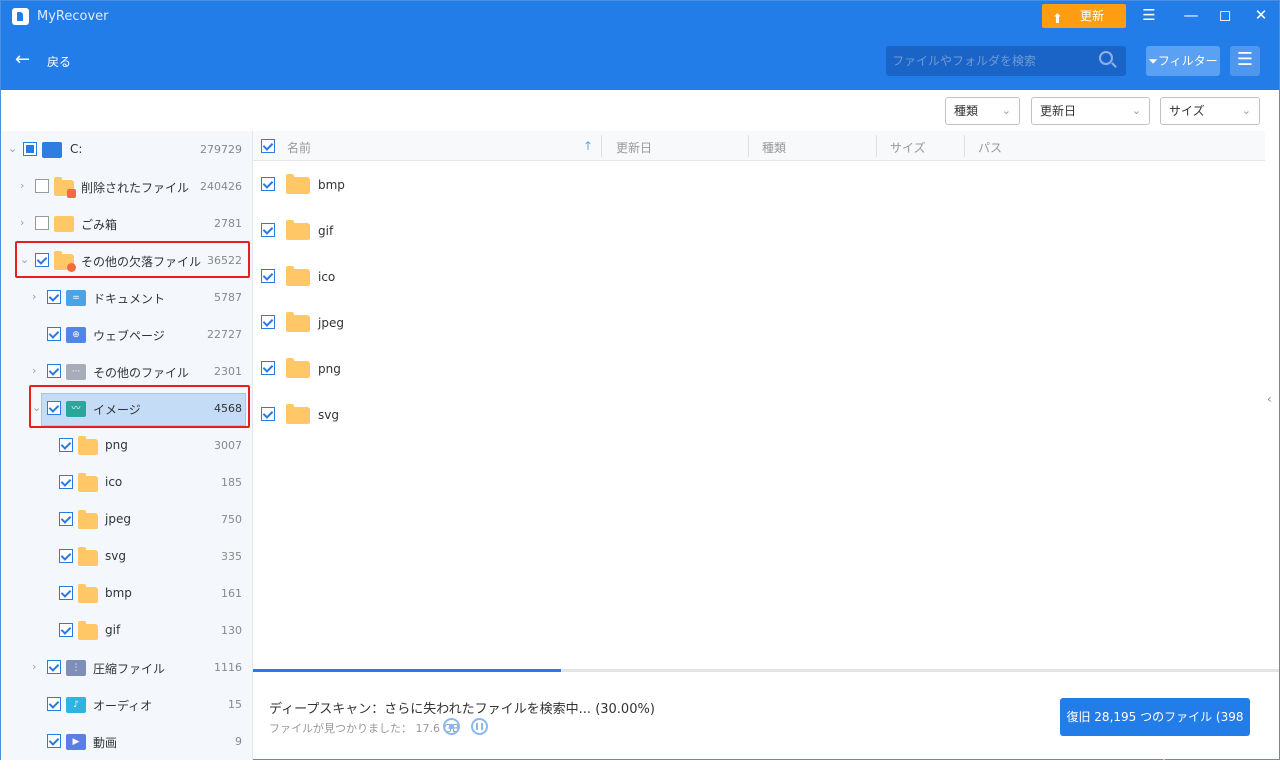 The image size is (1280, 774). Describe the element at coordinates (634, 147) in the screenshot. I see `column-modified: 更新日` at that location.